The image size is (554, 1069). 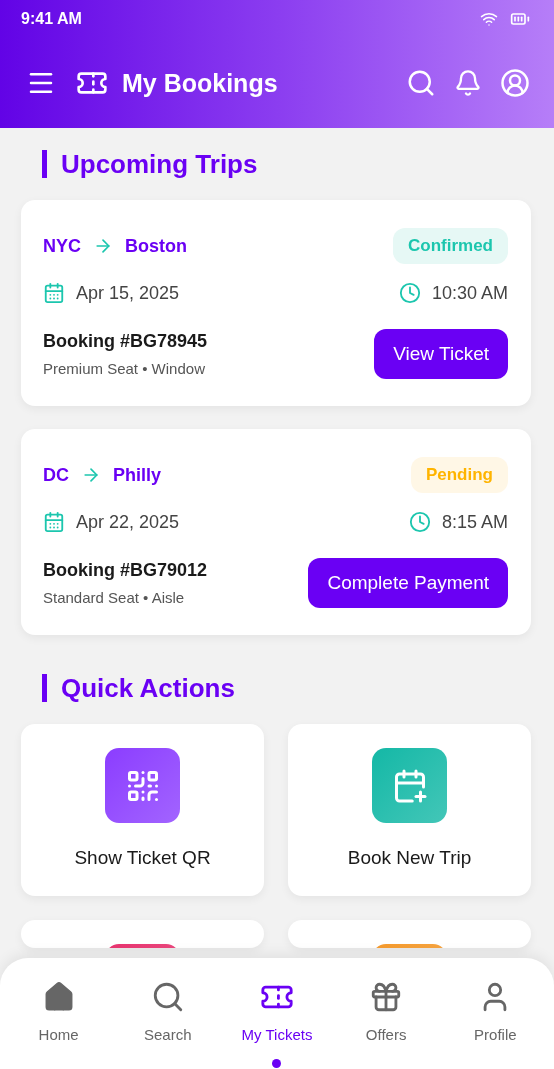 What do you see at coordinates (469, 293) in the screenshot?
I see `trip-time: 10:30 AM` at bounding box center [469, 293].